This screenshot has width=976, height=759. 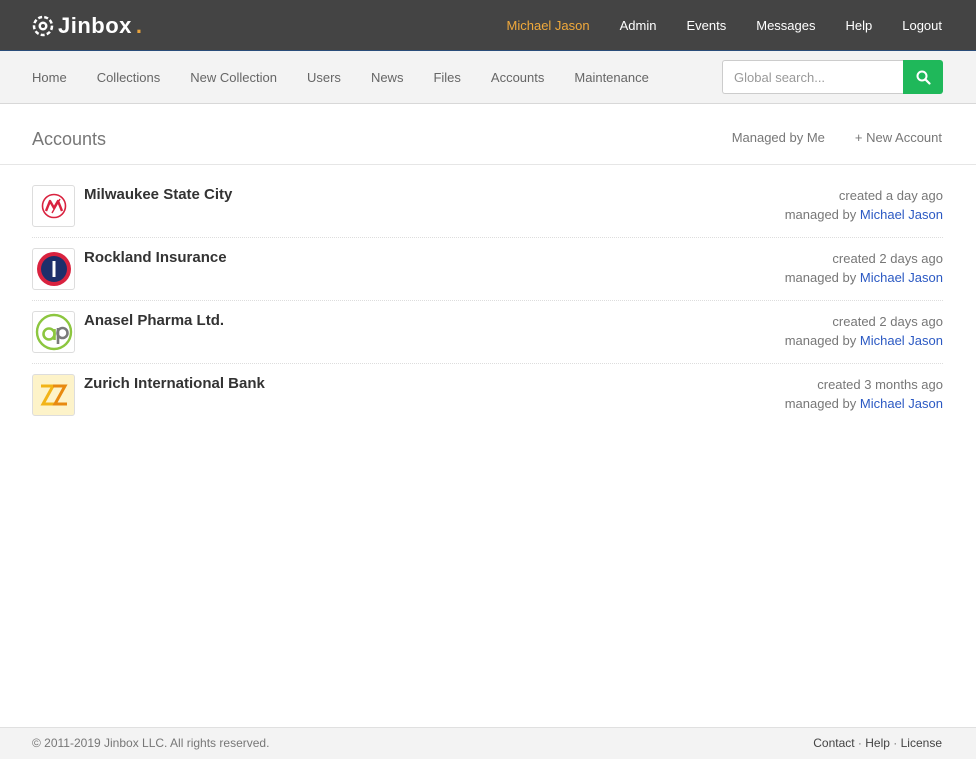 What do you see at coordinates (922, 25) in the screenshot?
I see `topnav-logout-link: Logout` at bounding box center [922, 25].